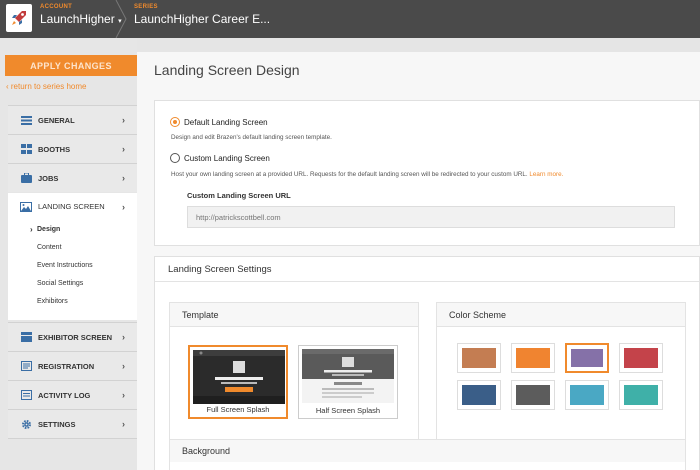  I want to click on sidebar-item-jobs: JOBS ›, so click(72, 177).